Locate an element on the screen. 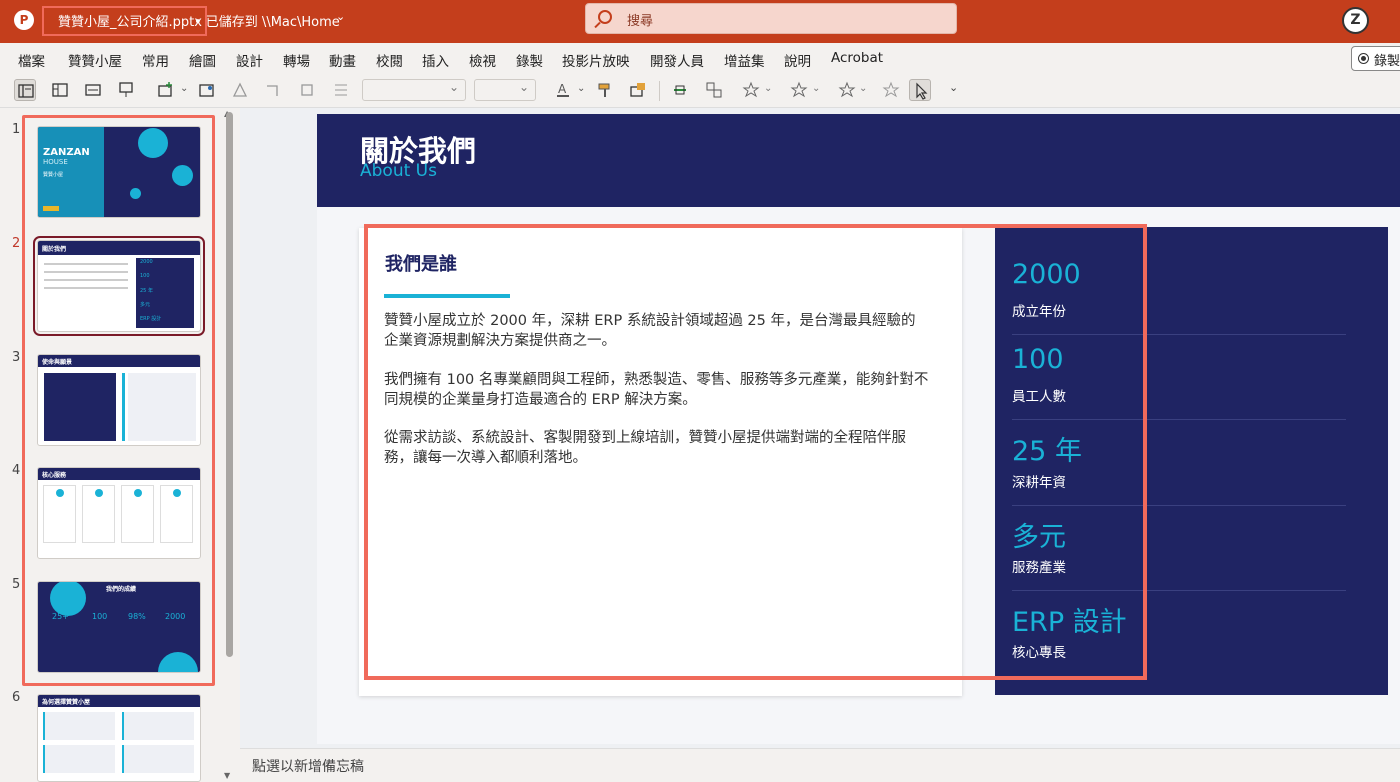  menu-help: 說明 is located at coordinates (797, 60).